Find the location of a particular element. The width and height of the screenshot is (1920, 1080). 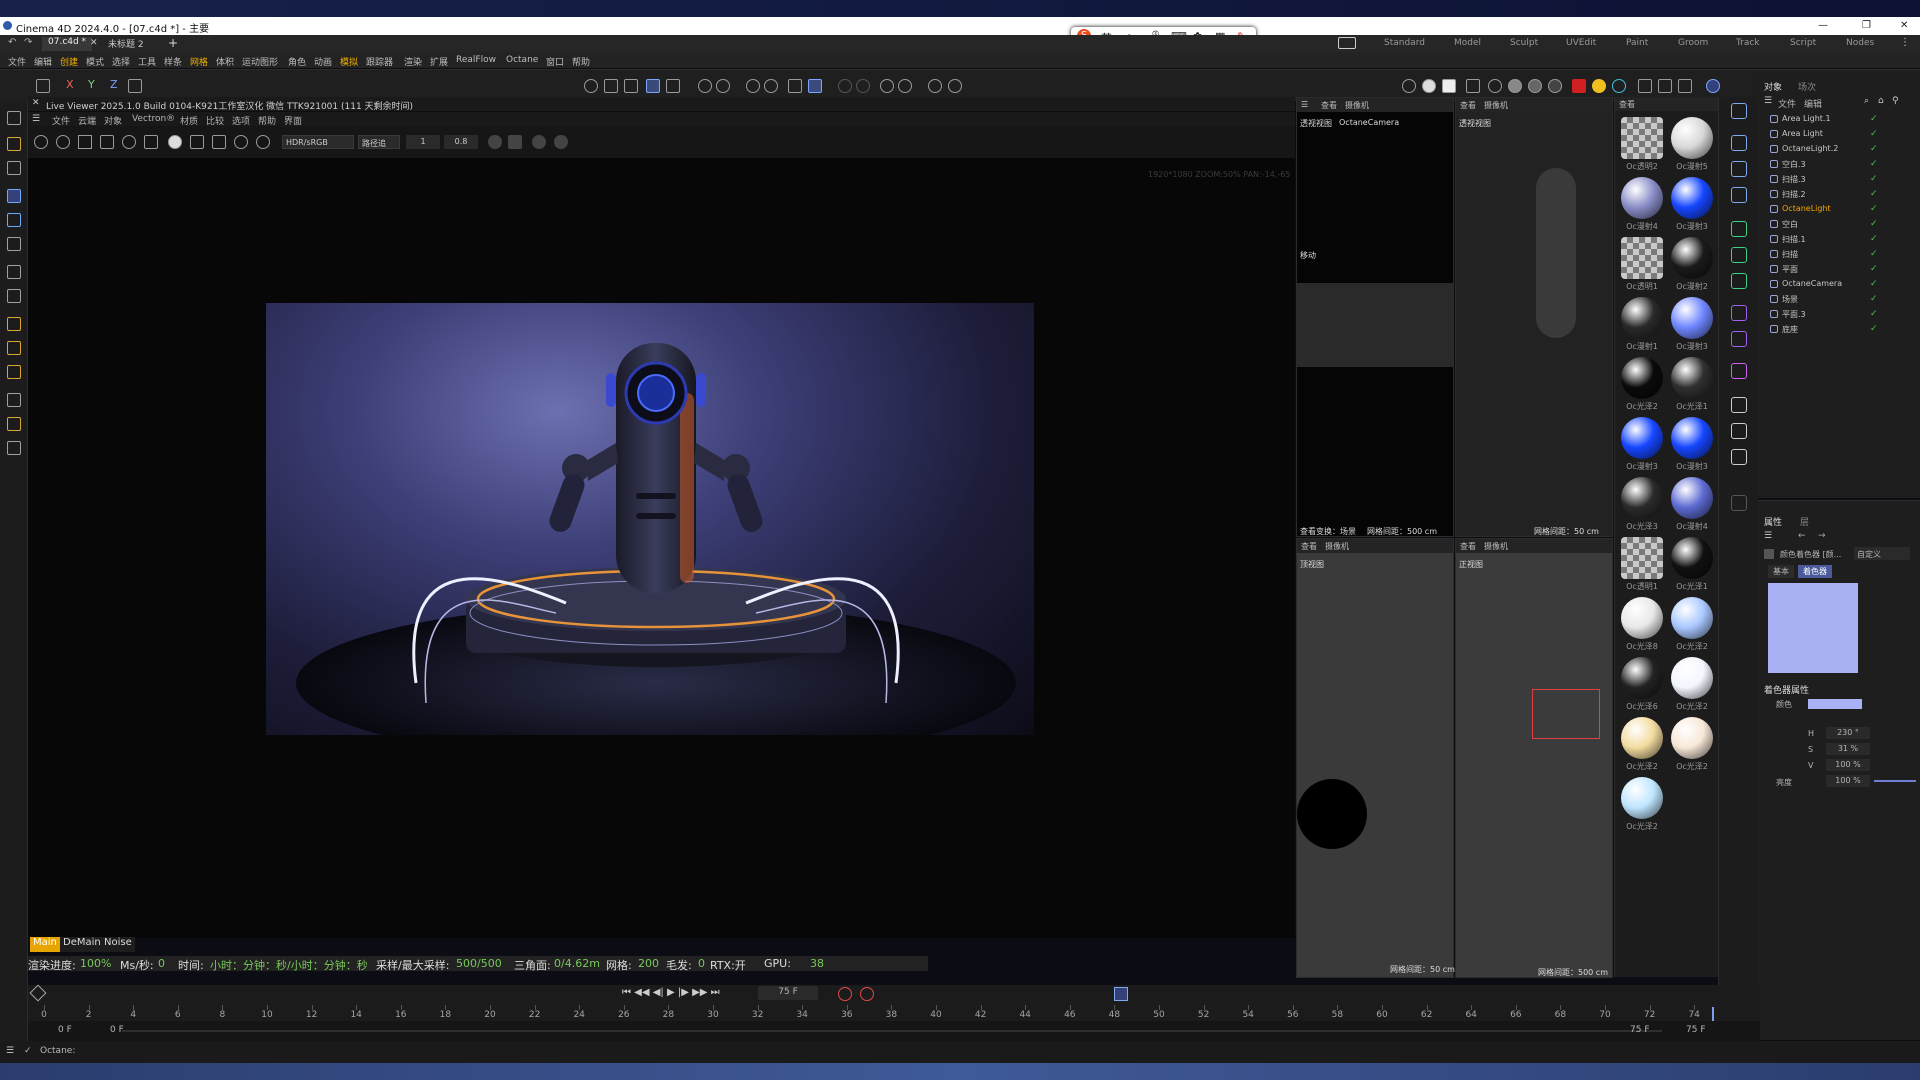

menu-tools: 工具 is located at coordinates (147, 61).